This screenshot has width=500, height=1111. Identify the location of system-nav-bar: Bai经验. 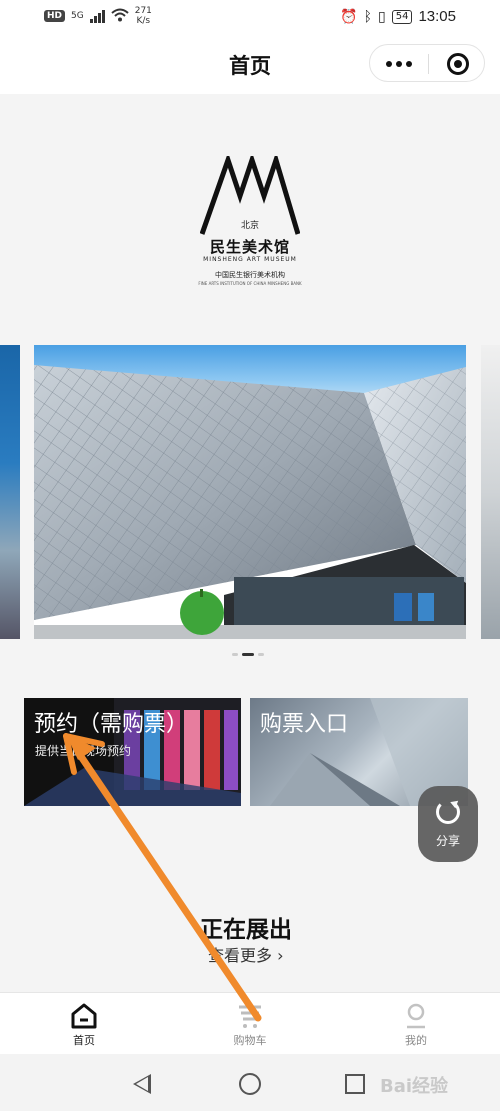
(250, 1082).